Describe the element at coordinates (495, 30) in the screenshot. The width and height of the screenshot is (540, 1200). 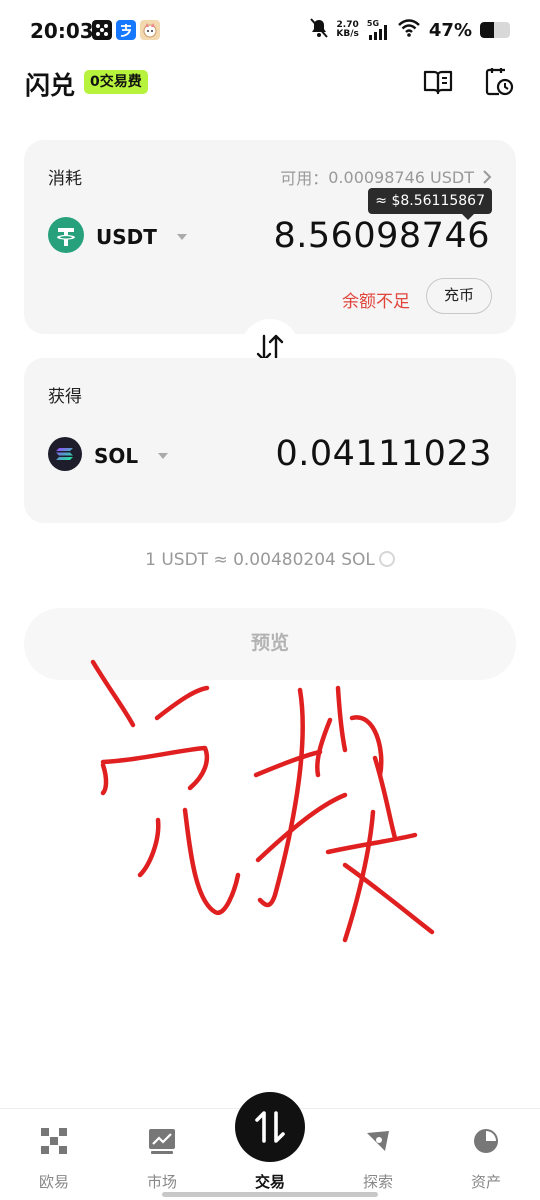
I see `battery-icon` at that location.